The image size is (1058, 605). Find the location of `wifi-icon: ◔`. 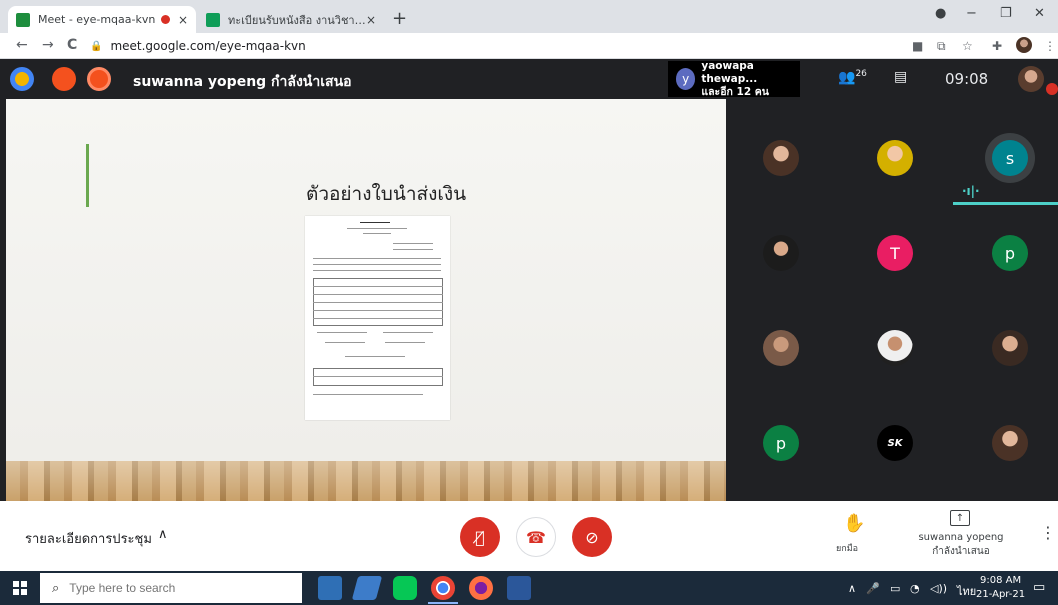

wifi-icon: ◔ is located at coordinates (915, 588).